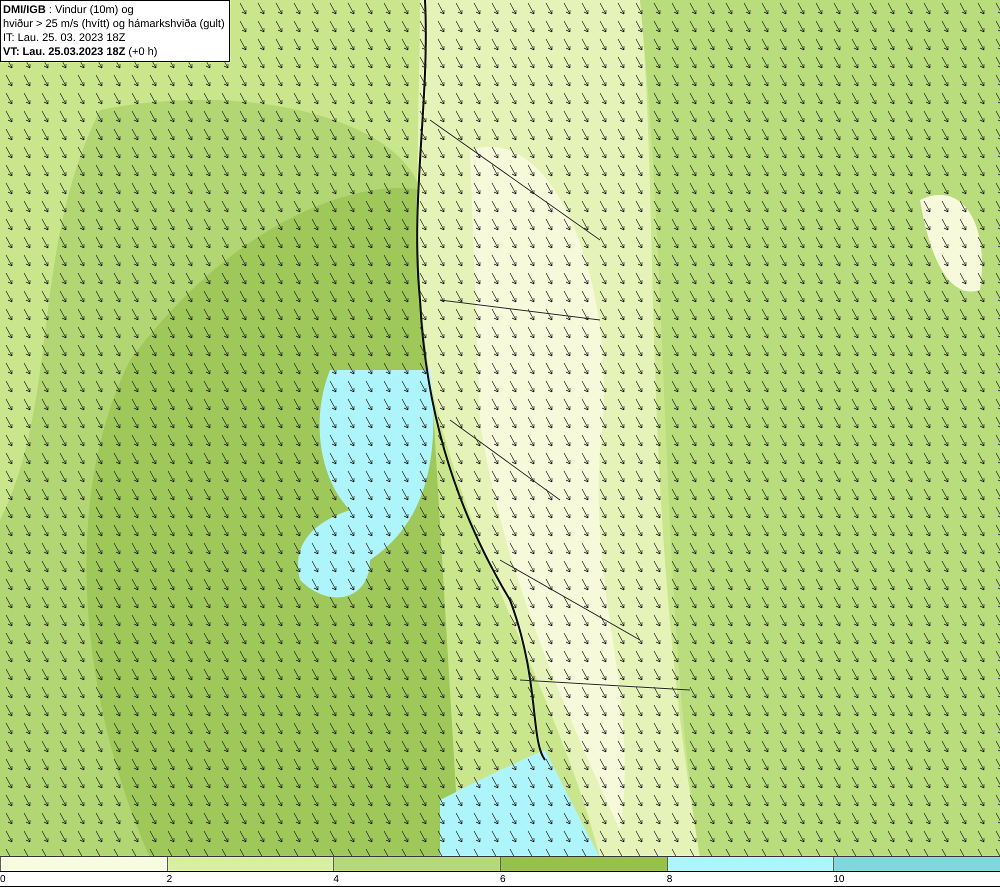 Image resolution: width=1000 pixels, height=887 pixels. I want to click on info-line: DMI/IGB : Vindur (10m) og, so click(69, 10).